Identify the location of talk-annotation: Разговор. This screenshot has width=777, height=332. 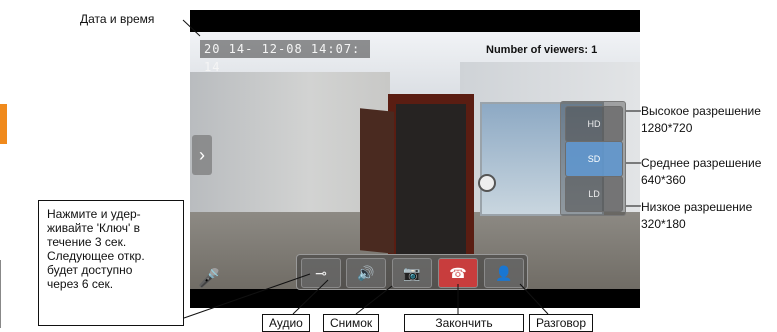
(561, 323).